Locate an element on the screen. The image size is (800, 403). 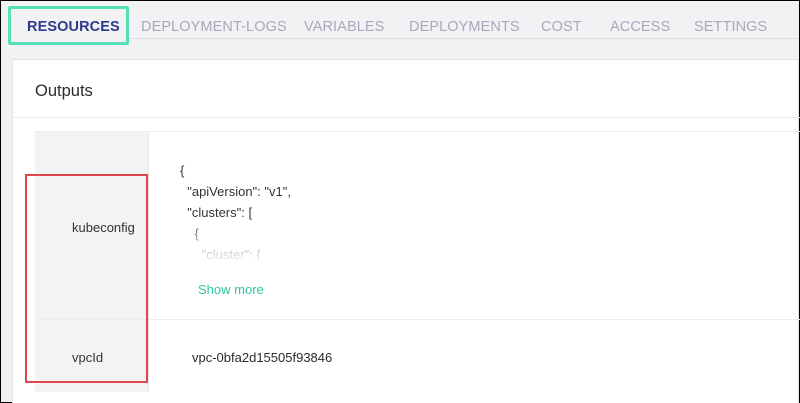
tab-settings: SETTINGS is located at coordinates (730, 27).